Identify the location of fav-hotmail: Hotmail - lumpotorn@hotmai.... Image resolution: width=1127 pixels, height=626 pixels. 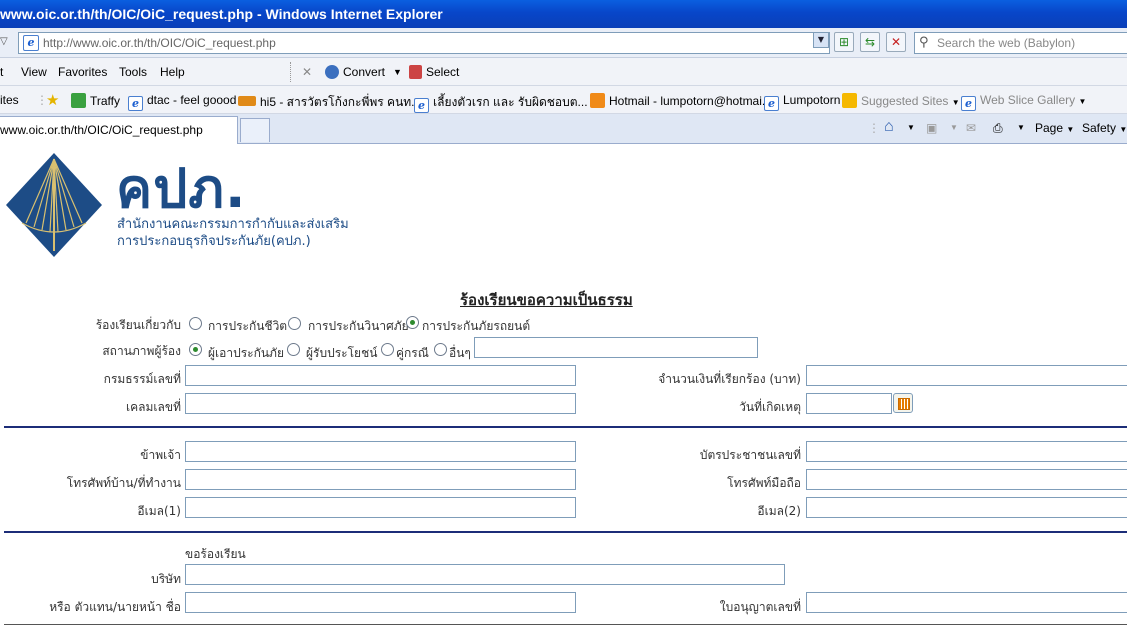
(681, 100).